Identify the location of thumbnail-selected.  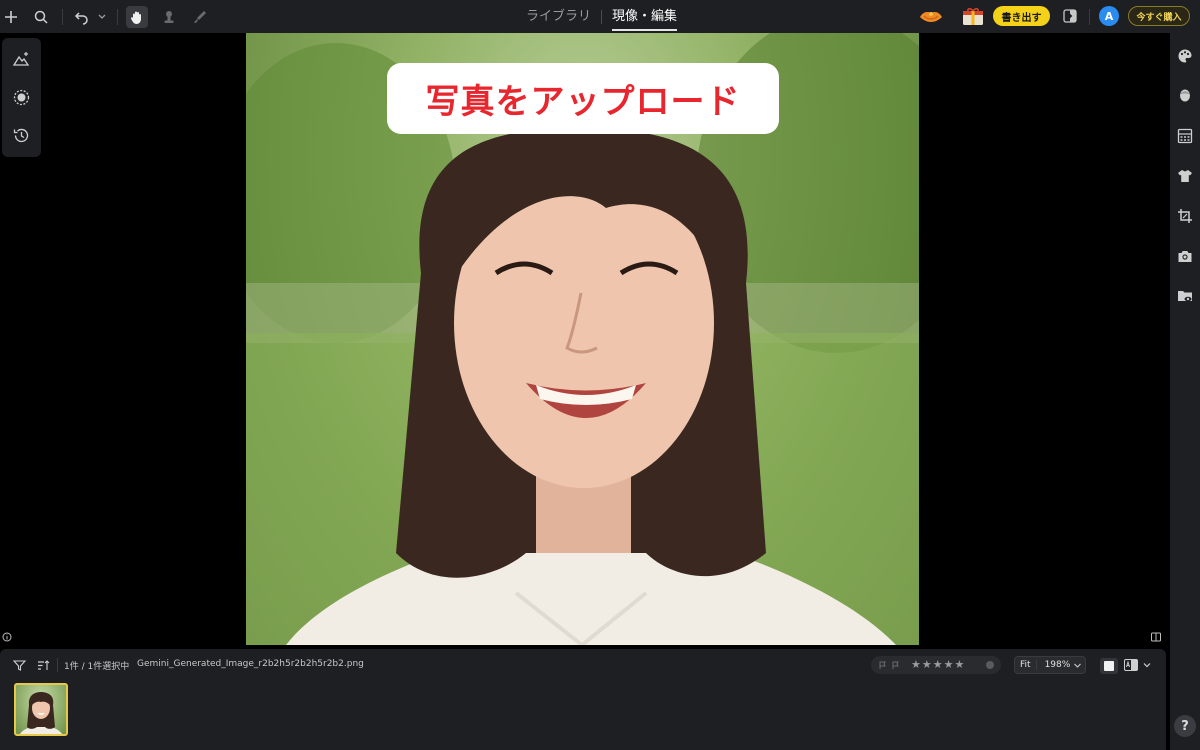
(41, 709).